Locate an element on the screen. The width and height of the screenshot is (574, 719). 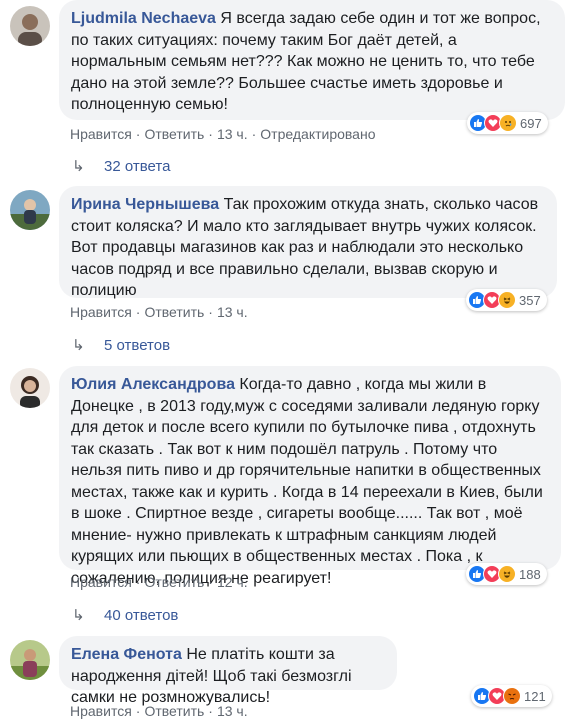
comment-author: Ирина Чернышева is located at coordinates (145, 204).